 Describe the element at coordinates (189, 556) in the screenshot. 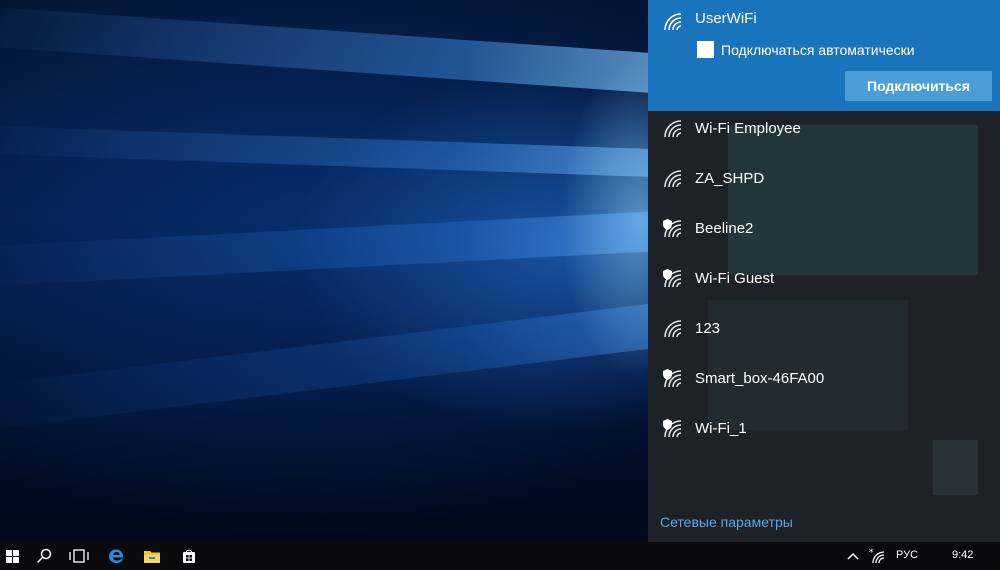

I see `store-icon` at that location.